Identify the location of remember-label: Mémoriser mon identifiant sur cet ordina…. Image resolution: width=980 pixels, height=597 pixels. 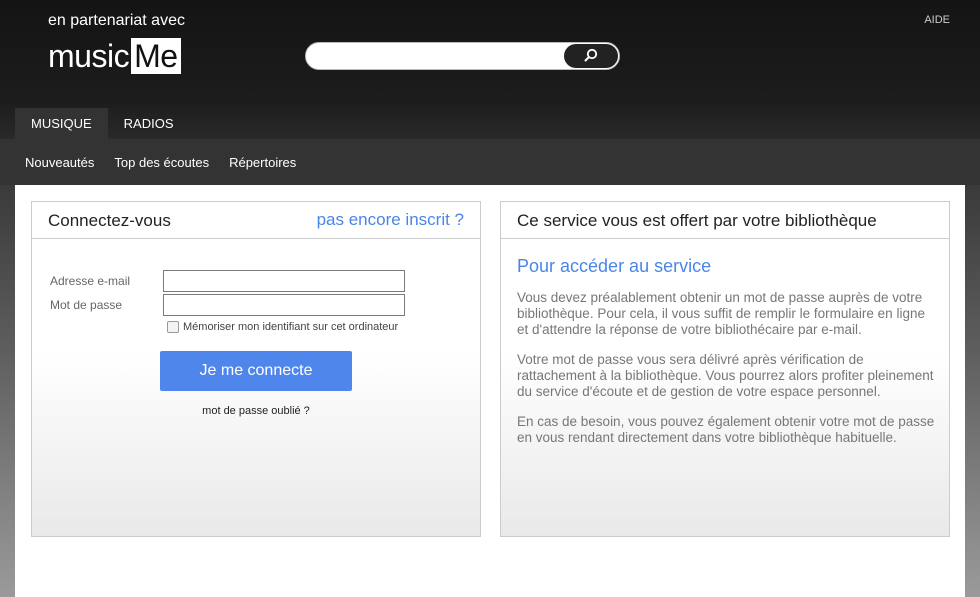
(291, 327).